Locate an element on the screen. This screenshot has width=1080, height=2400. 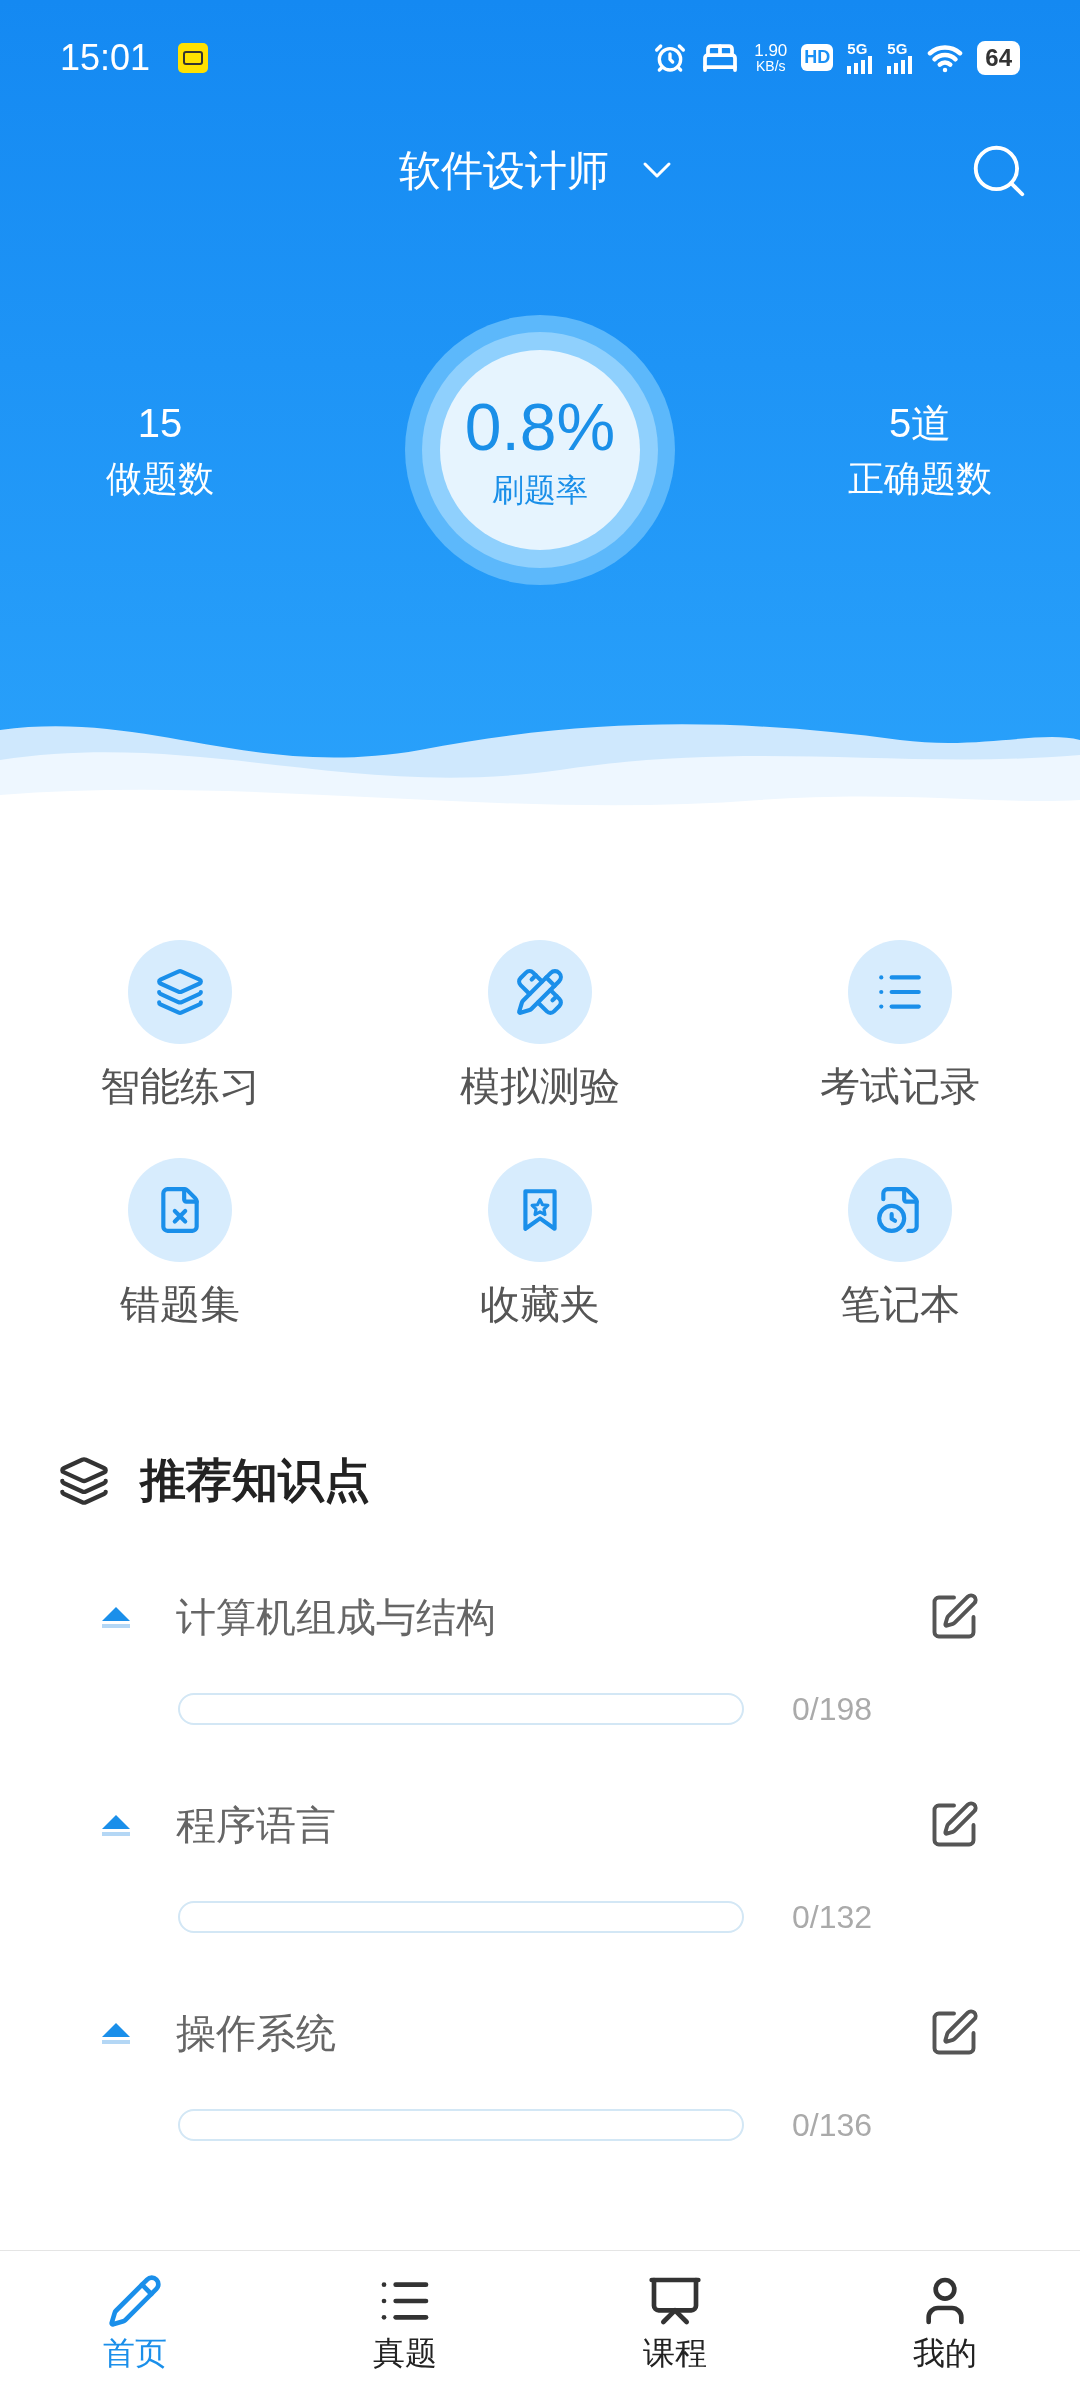
progress-count: 0/136 is located at coordinates (832, 2125).